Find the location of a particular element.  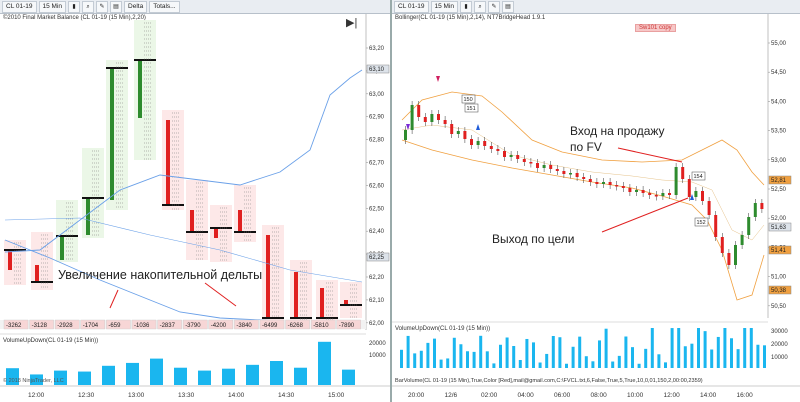

price-tick-label: 50,50 is located at coordinates (779, 307).